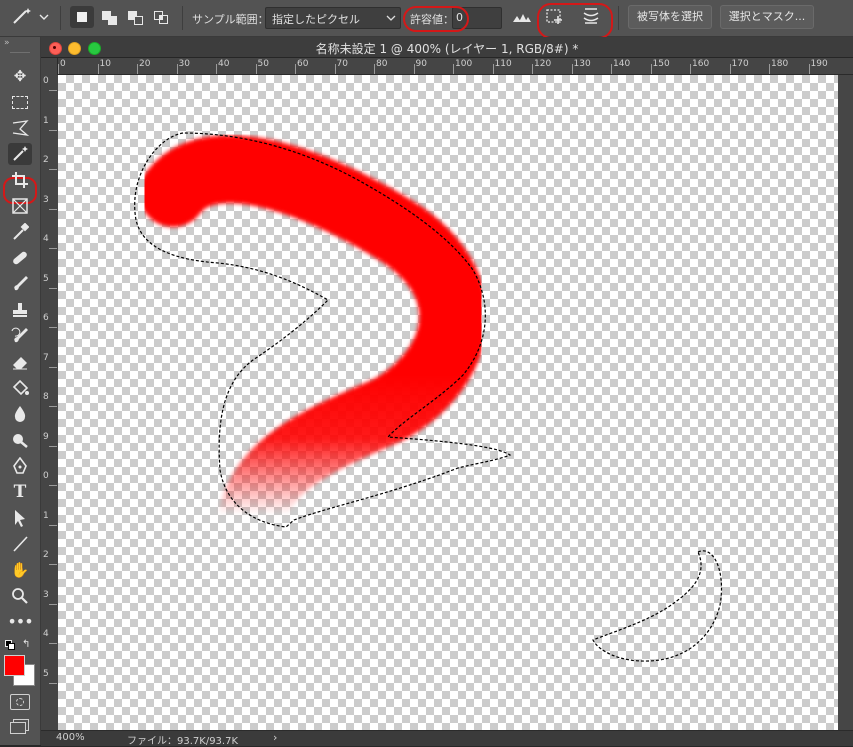 The image size is (853, 747). What do you see at coordinates (819, 64) in the screenshot?
I see `ruler-tick-label: 190` at bounding box center [819, 64].